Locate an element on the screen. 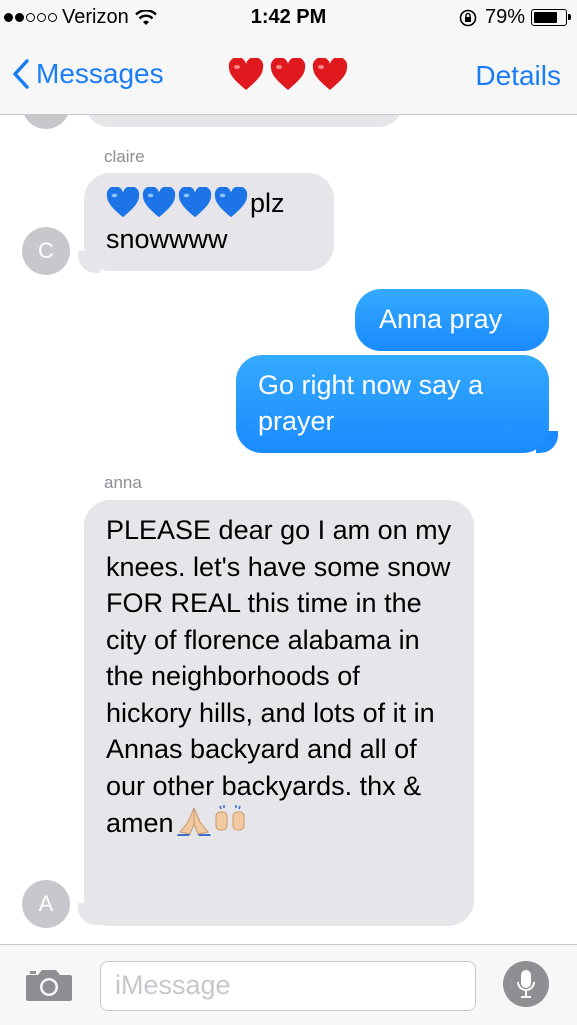 This screenshot has height=1025, width=577. microphone-icon is located at coordinates (526, 984).